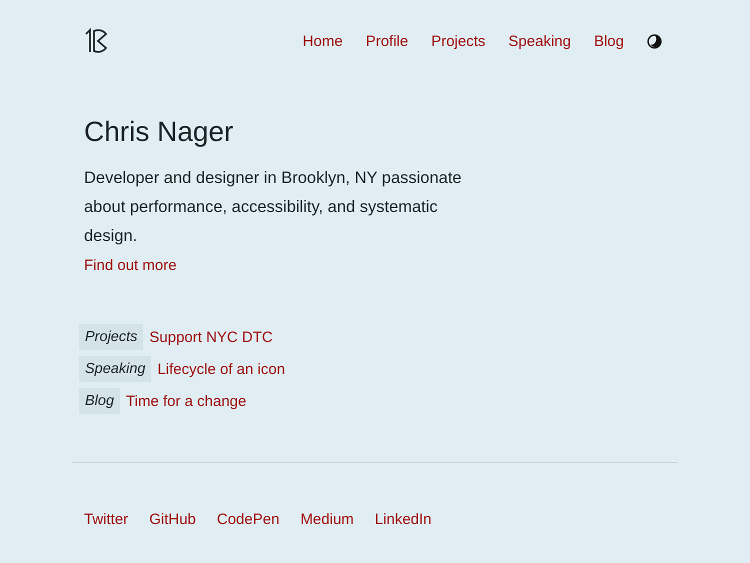 This screenshot has width=750, height=563. I want to click on social-link: CodePen, so click(248, 519).